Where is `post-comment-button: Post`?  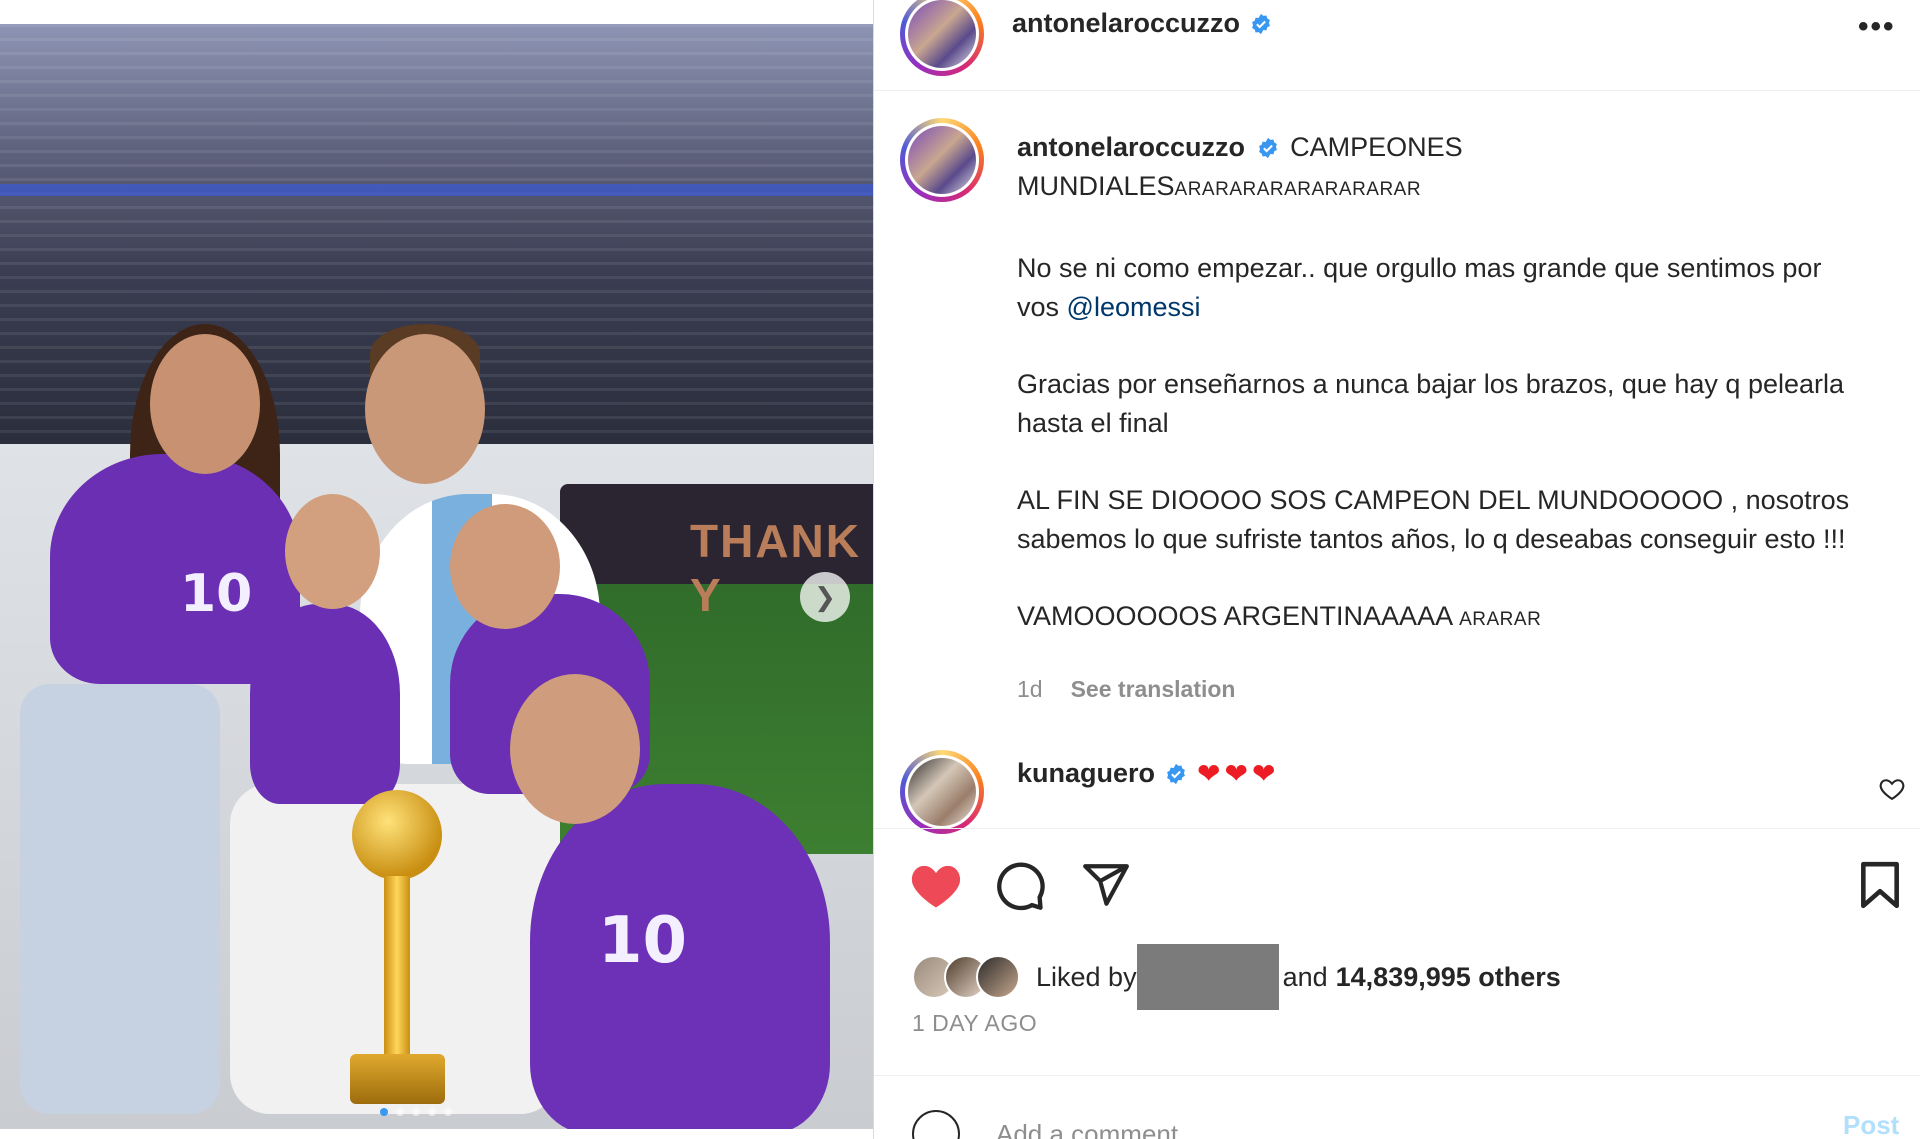
post-comment-button: Post is located at coordinates (1871, 1124).